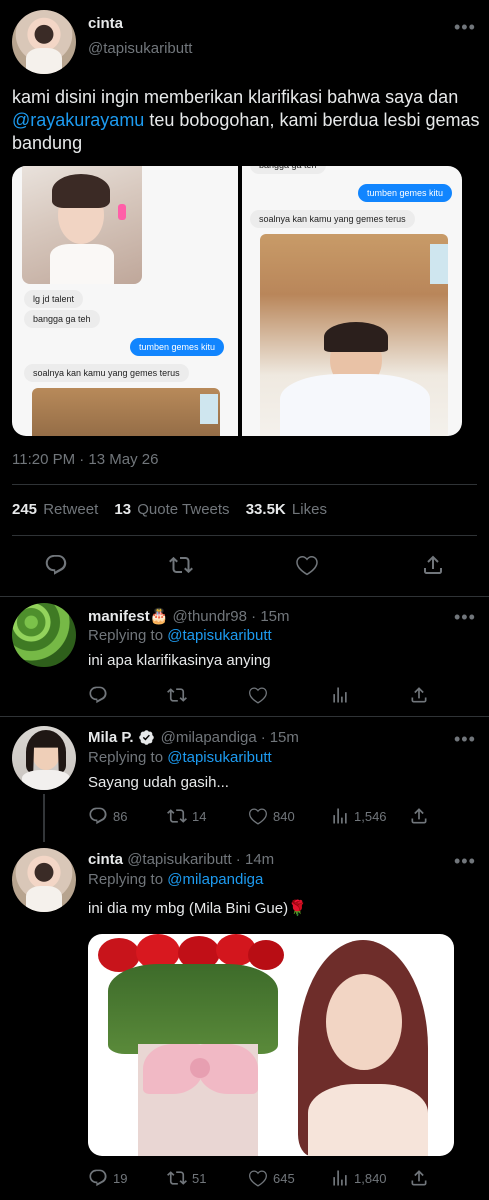 The height and width of the screenshot is (1200, 489). Describe the element at coordinates (215, 879) in the screenshot. I see `replying-mention: @milapandiga` at that location.